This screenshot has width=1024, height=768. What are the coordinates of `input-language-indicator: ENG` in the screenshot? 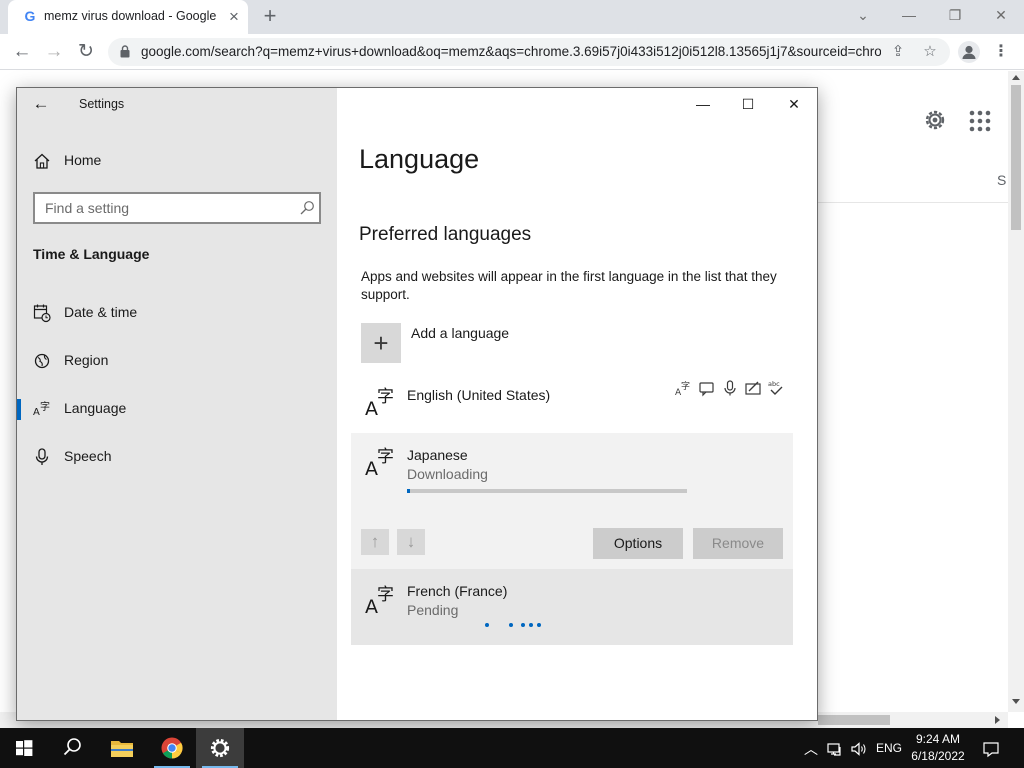 It's located at (889, 748).